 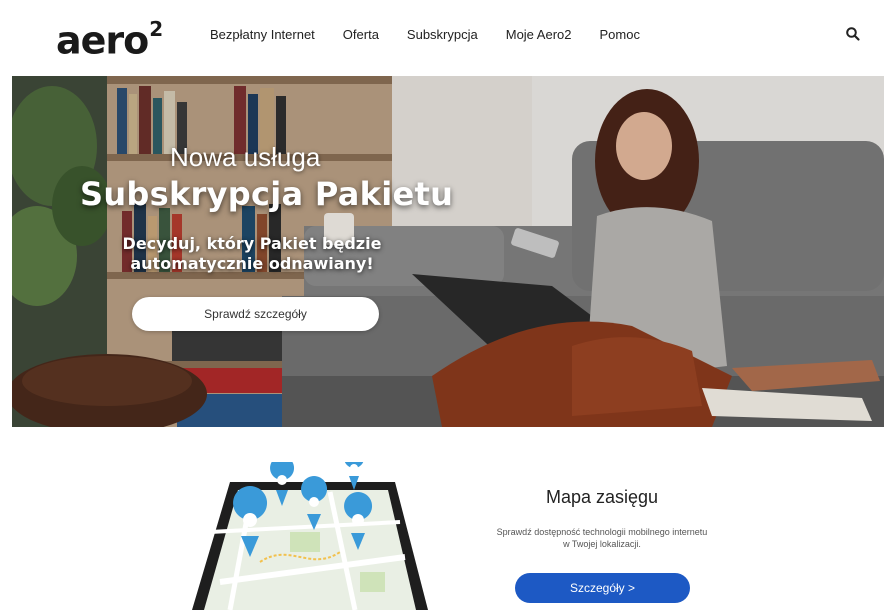 What do you see at coordinates (602, 497) in the screenshot?
I see `coverage-title: Mapa zasięgu` at bounding box center [602, 497].